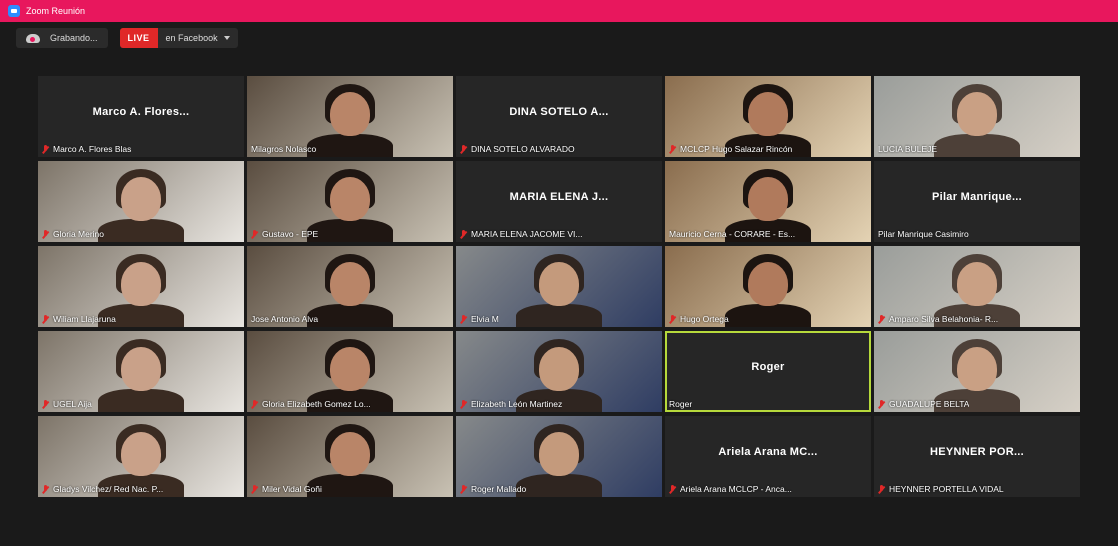 The width and height of the screenshot is (1118, 546). Describe the element at coordinates (290, 234) in the screenshot. I see `participant-name: Gustavo - EPE` at that location.